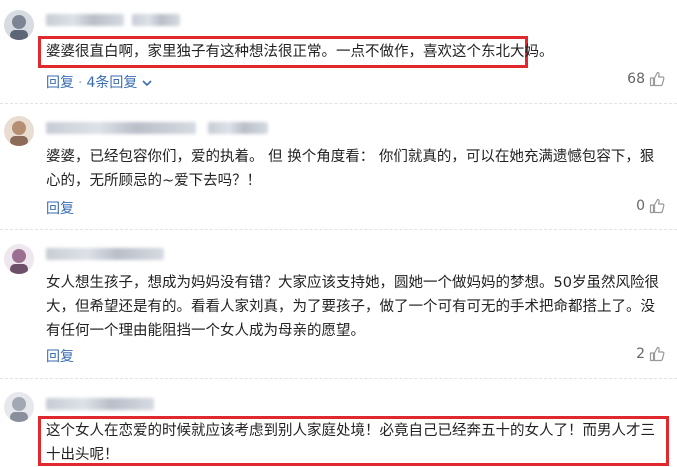  I want to click on view-replies-button: 4条回复, so click(111, 83).